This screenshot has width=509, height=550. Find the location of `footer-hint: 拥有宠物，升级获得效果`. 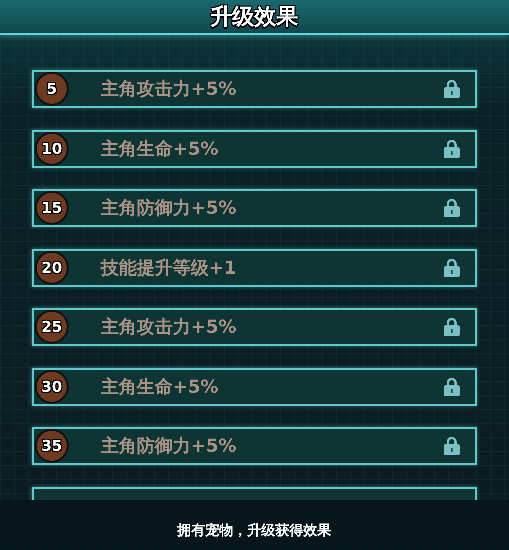

footer-hint: 拥有宠物，升级获得效果 is located at coordinates (255, 531).